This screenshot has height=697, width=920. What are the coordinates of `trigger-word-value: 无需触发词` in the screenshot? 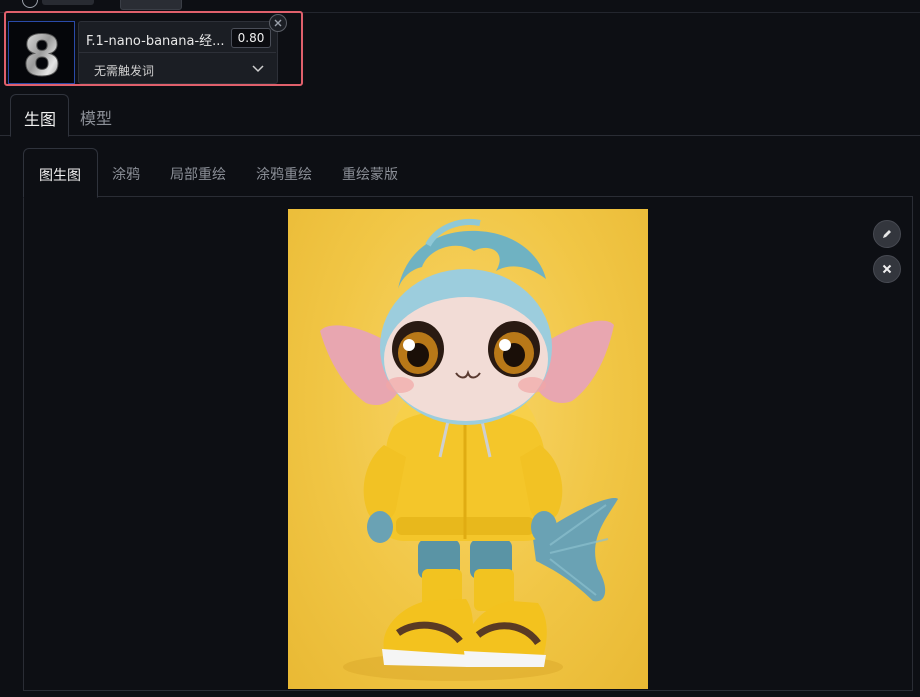 It's located at (124, 71).